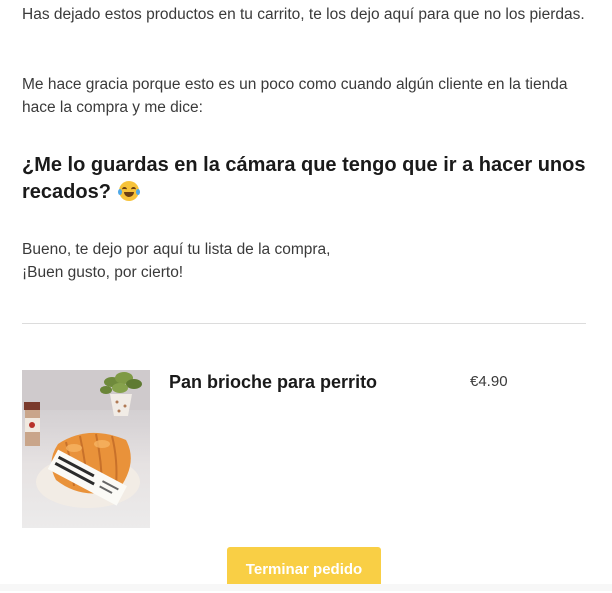 The image size is (612, 593). I want to click on closing-line-2: ¡Buen gusto, por cierto!, so click(103, 272).